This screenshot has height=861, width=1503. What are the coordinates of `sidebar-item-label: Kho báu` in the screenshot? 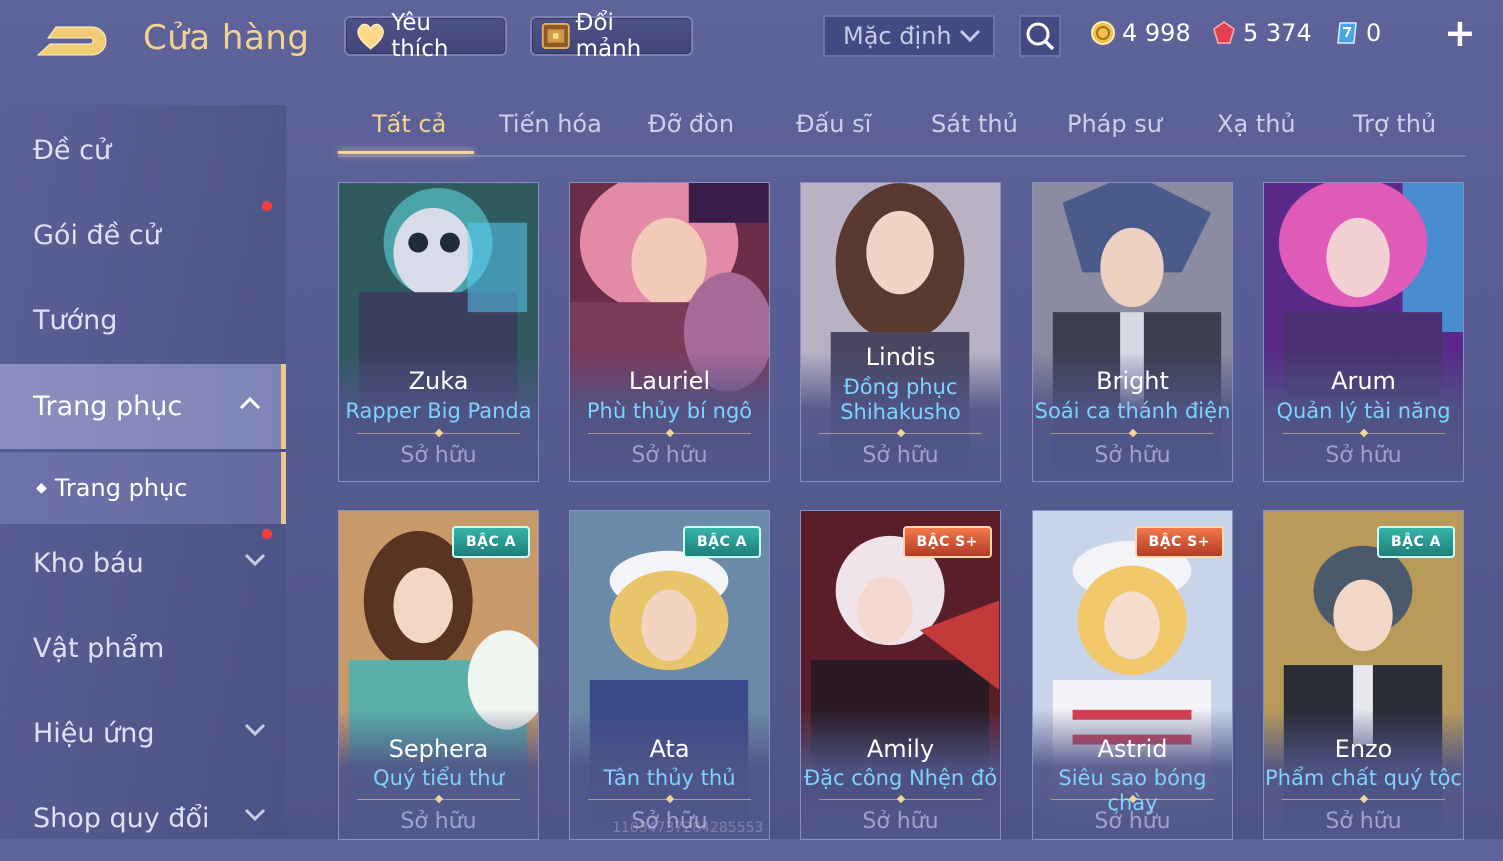 It's located at (88, 563).